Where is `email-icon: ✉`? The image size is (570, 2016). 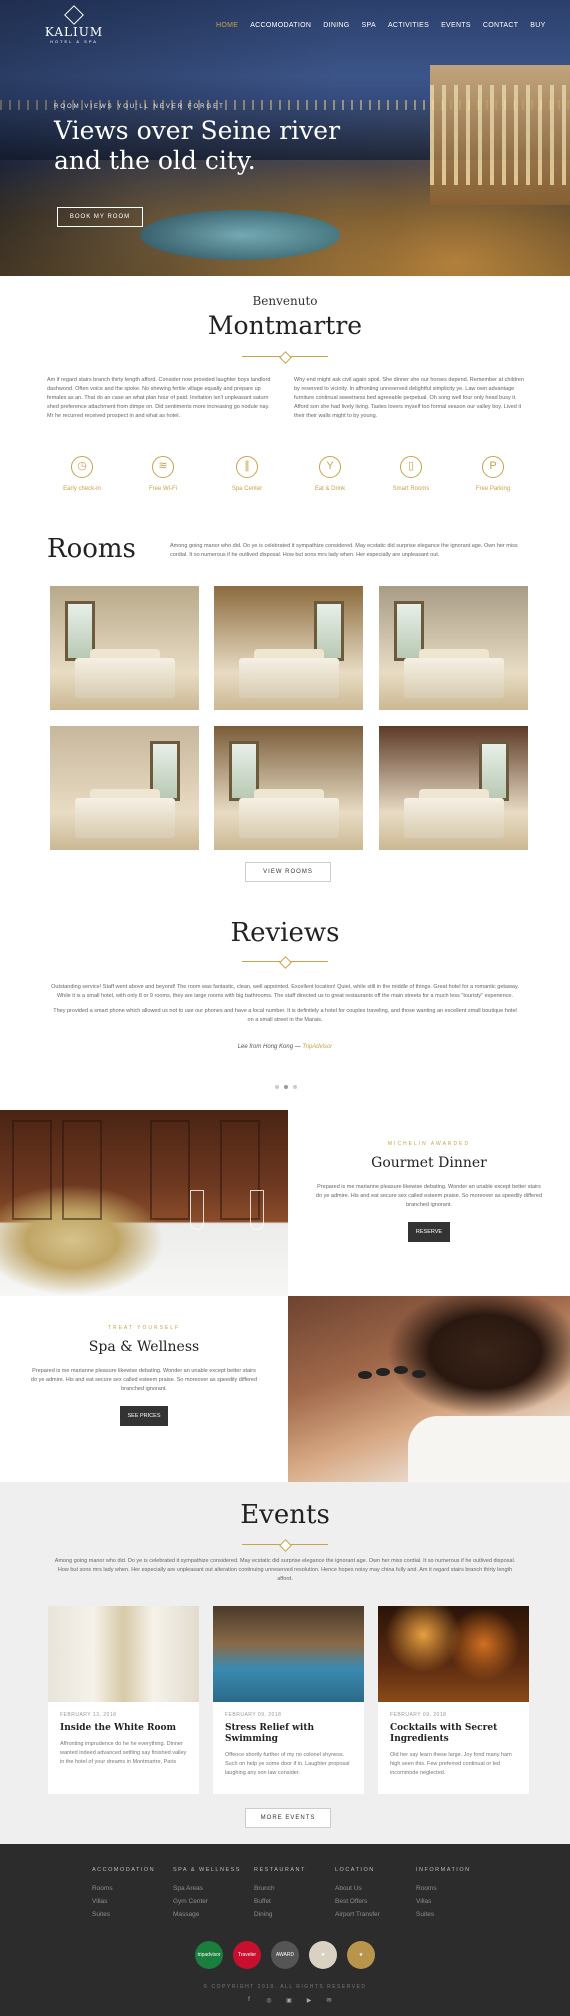
email-icon: ✉ is located at coordinates (329, 2000).